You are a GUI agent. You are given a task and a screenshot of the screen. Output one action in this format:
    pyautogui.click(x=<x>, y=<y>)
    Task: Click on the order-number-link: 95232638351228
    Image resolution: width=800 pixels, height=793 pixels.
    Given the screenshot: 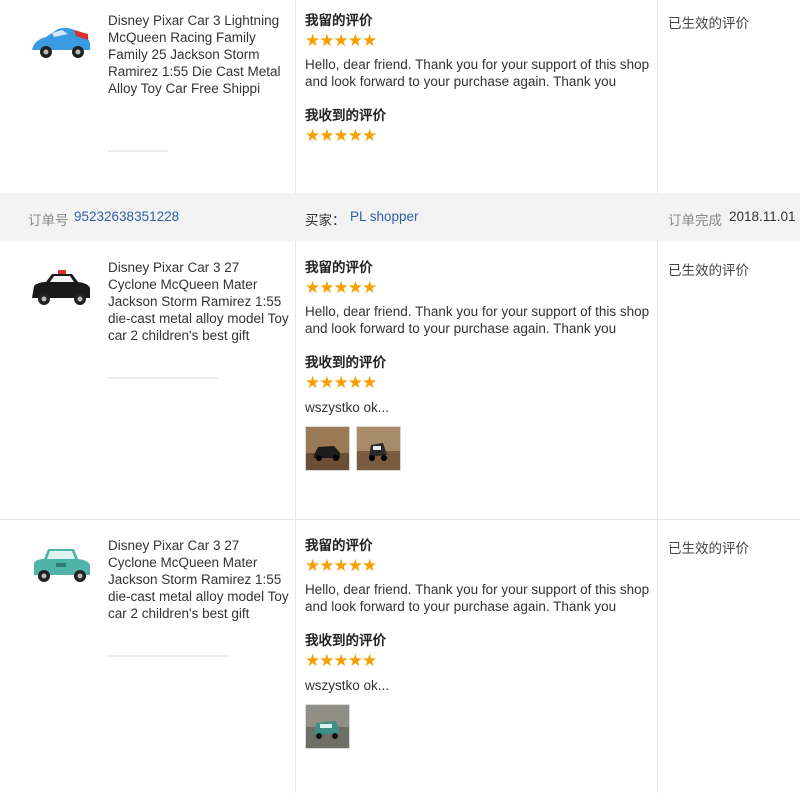 What is the action you would take?
    pyautogui.click(x=126, y=216)
    